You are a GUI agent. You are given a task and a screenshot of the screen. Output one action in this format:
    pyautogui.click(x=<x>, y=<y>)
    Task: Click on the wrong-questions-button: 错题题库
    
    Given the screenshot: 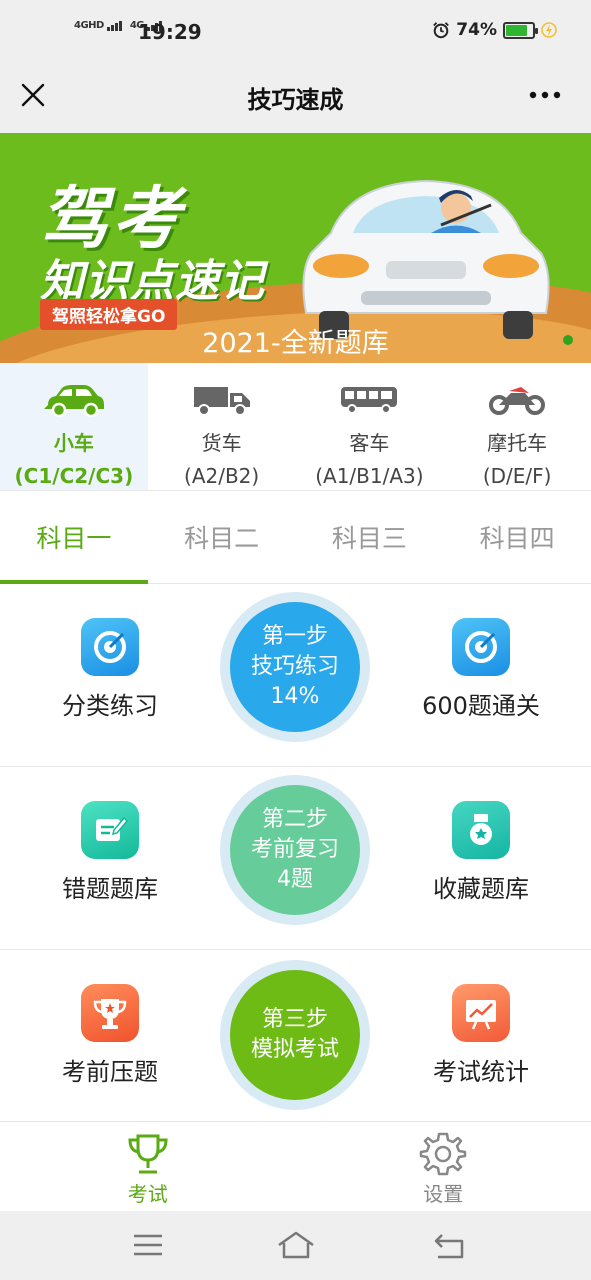 What is the action you would take?
    pyautogui.click(x=110, y=858)
    